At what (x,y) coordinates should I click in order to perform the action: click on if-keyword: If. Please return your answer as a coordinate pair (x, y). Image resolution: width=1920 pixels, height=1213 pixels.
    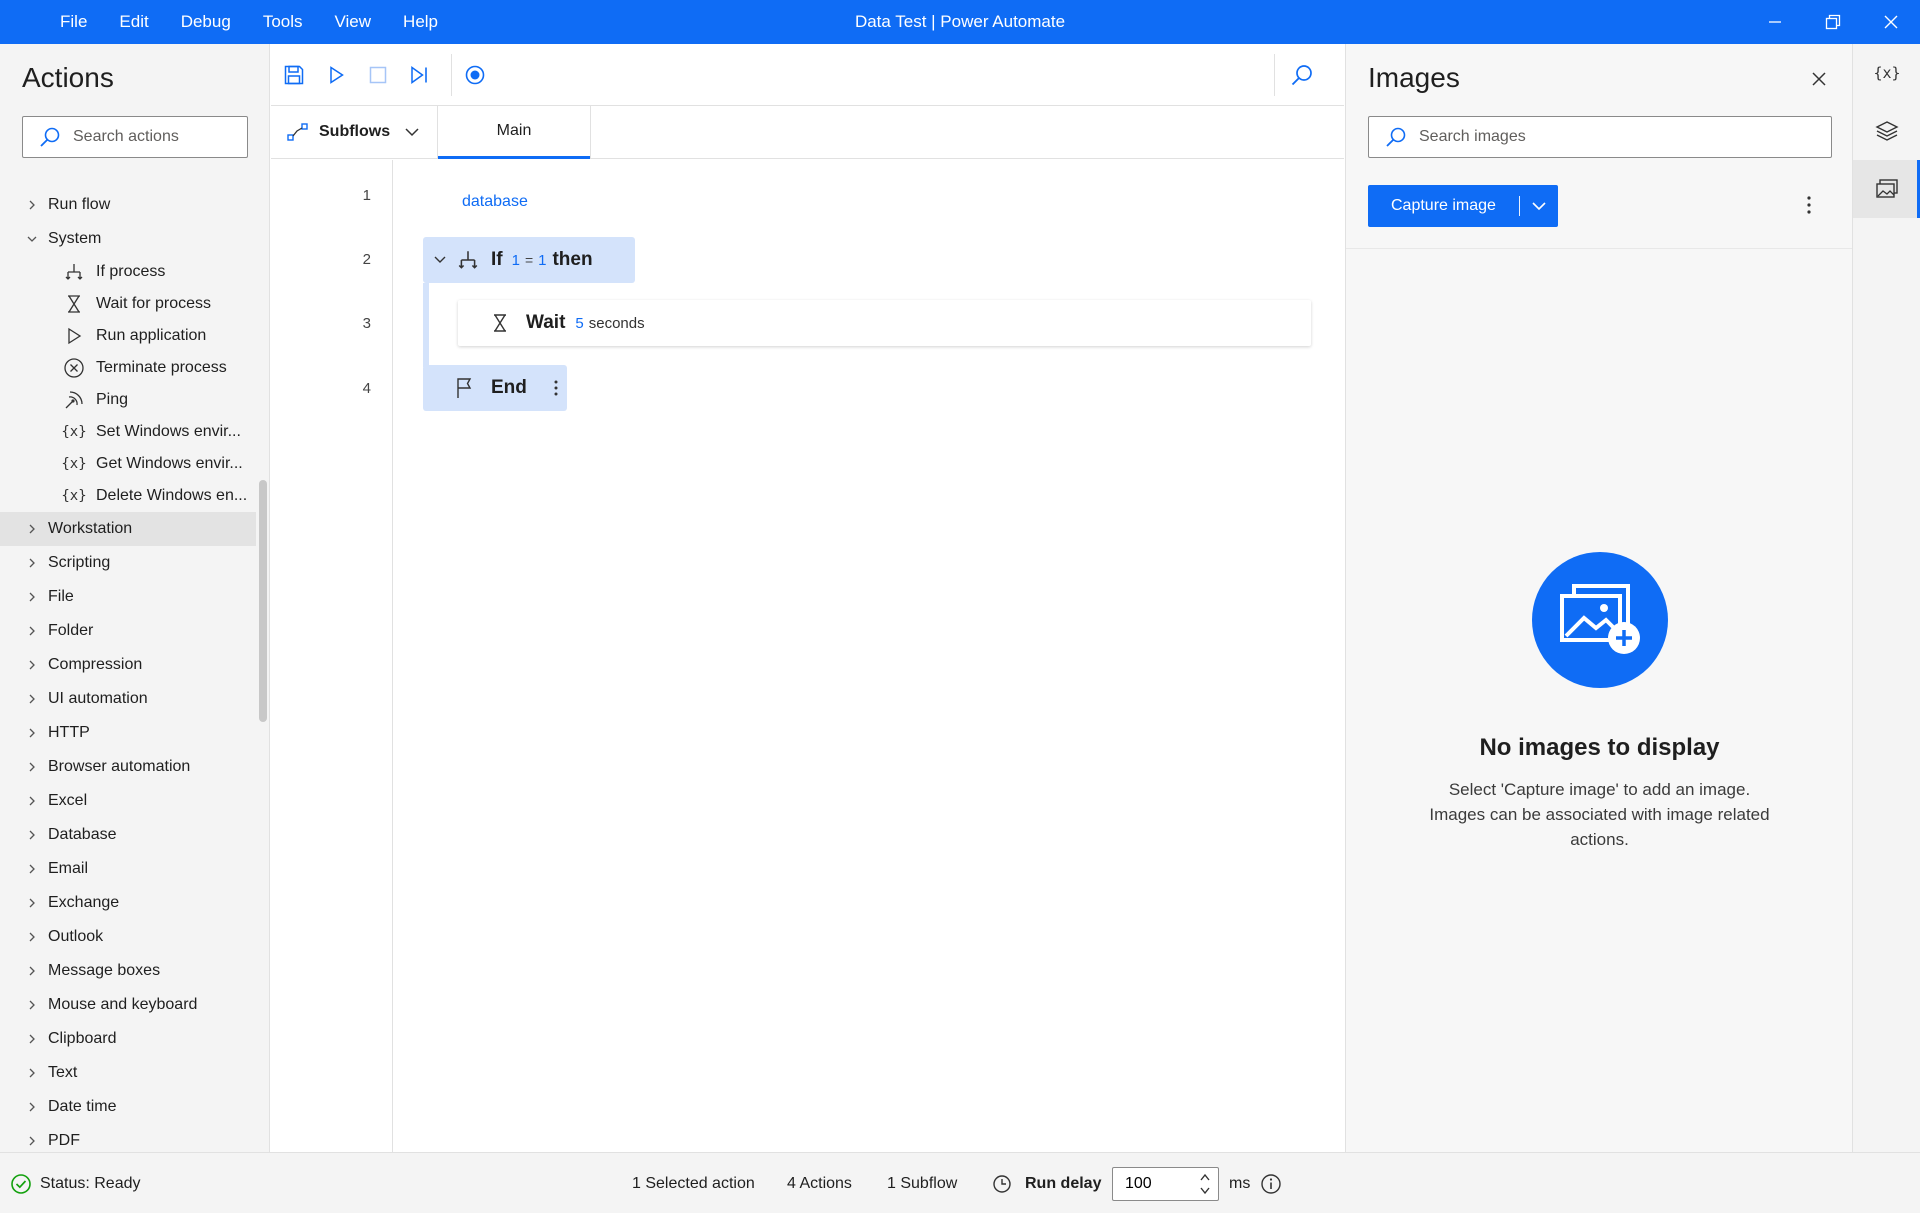
    Looking at the image, I should click on (497, 259).